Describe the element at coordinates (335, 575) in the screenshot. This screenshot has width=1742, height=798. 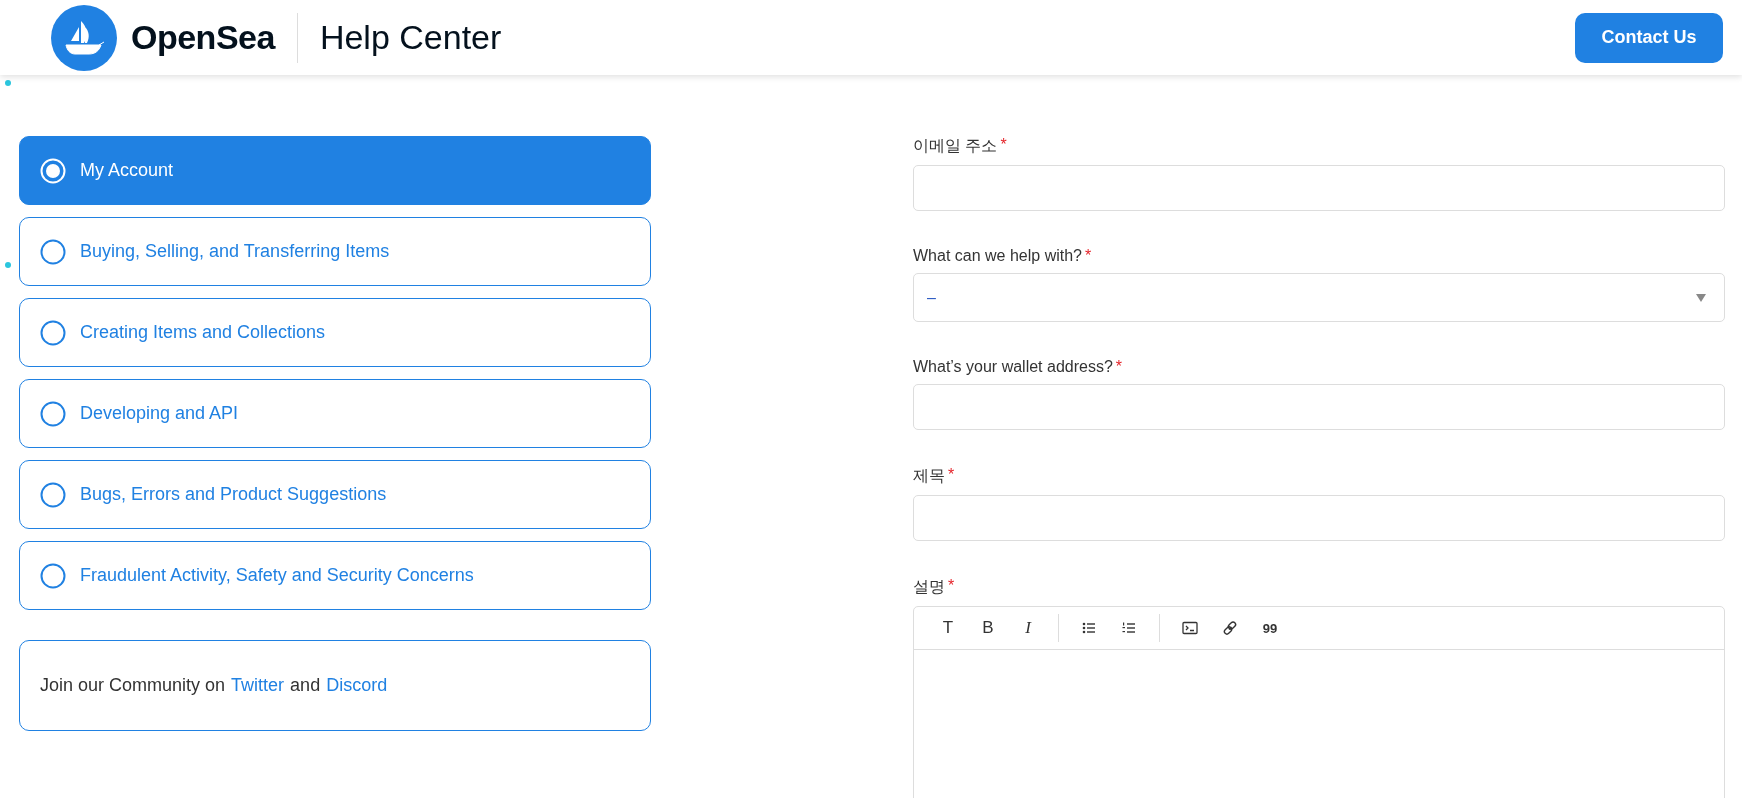
I see `category-option: Fraudulent Activity, Safety and Security Concerns` at that location.